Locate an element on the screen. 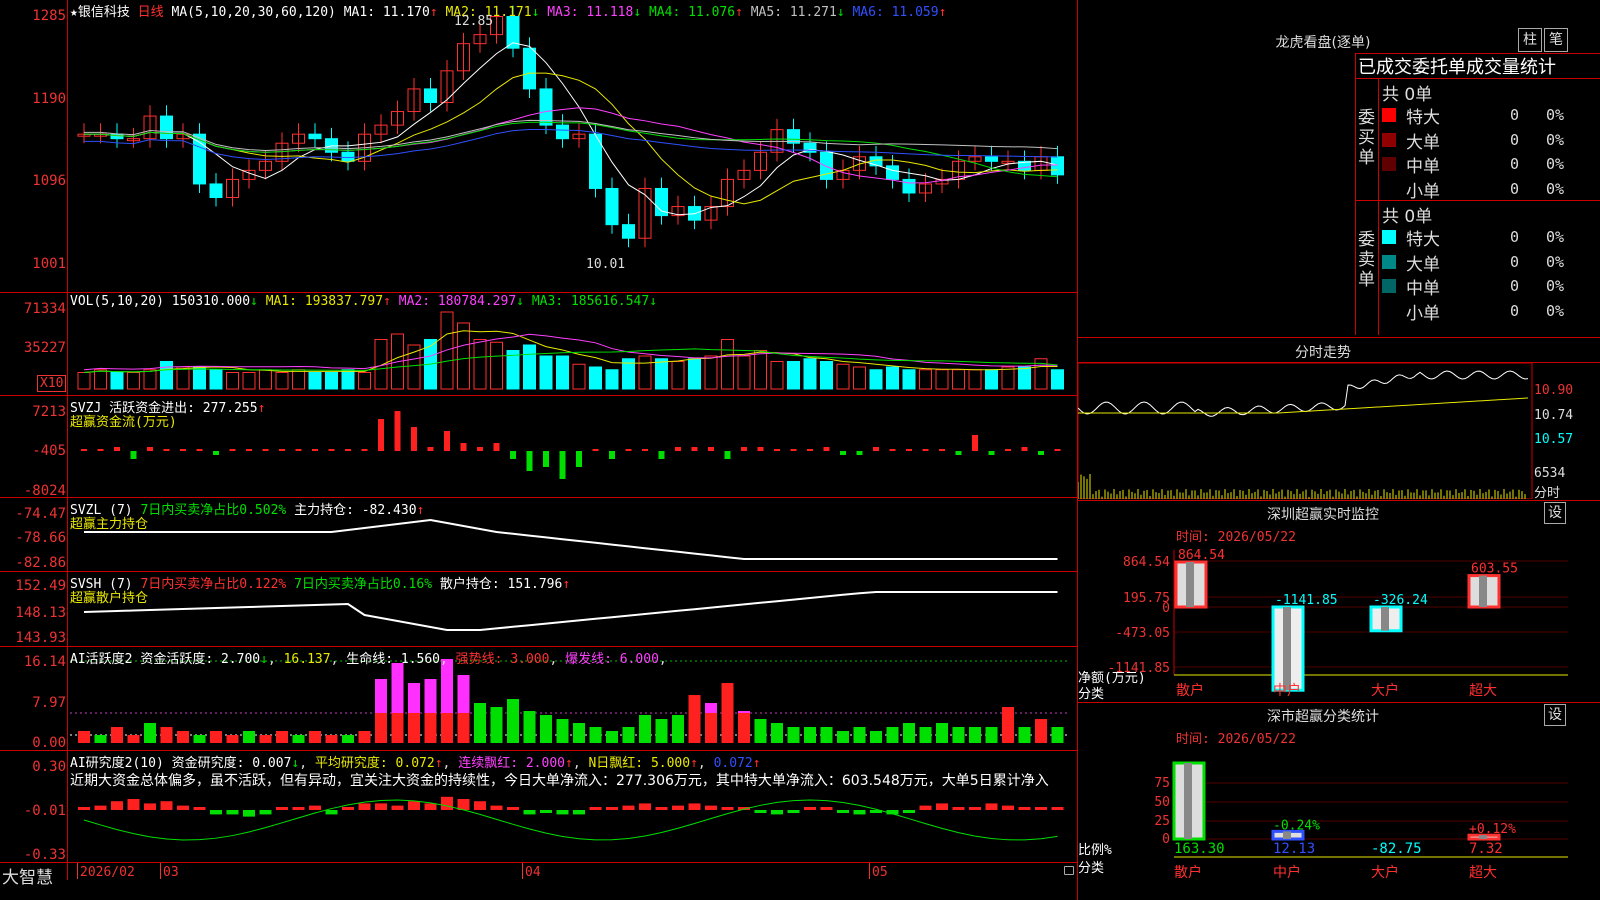  ma-line is located at coordinates (571, 135).